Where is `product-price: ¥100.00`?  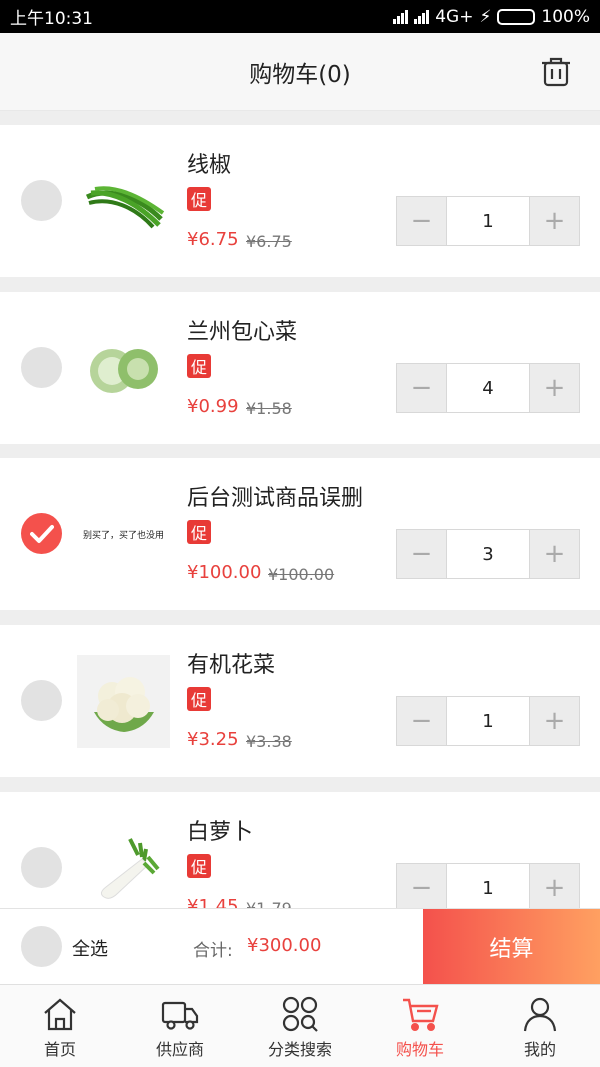 product-price: ¥100.00 is located at coordinates (224, 572).